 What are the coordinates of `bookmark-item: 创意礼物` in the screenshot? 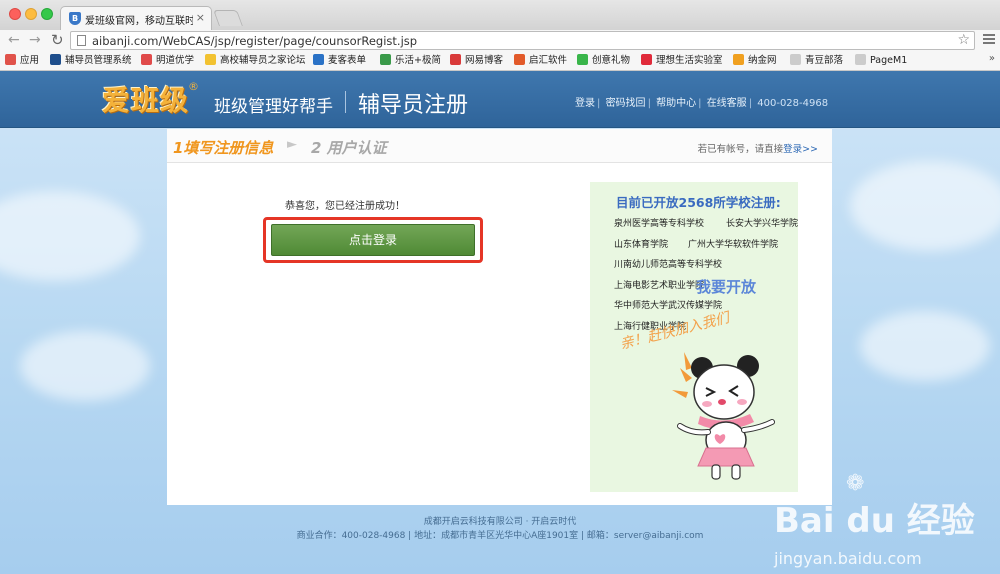 It's located at (603, 60).